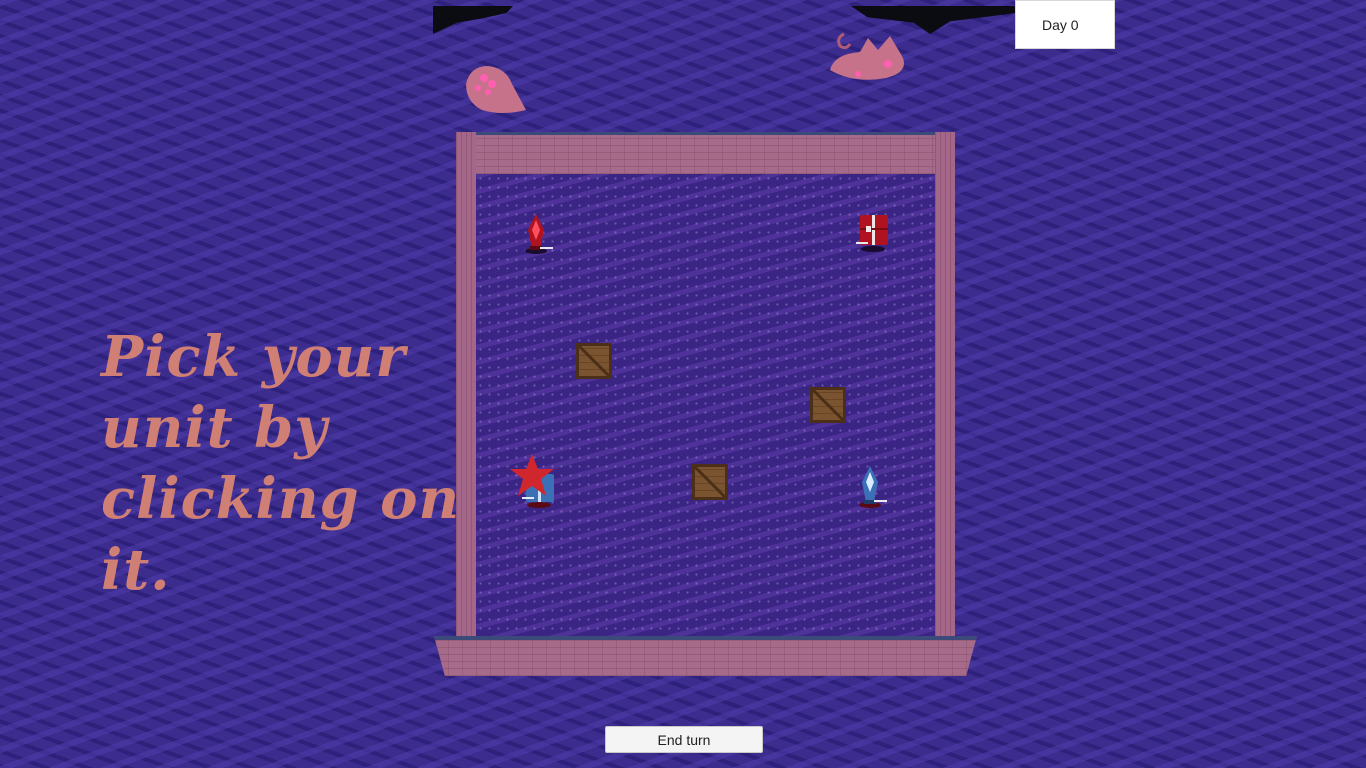  I want to click on blue-lancer-icon, so click(872, 487).